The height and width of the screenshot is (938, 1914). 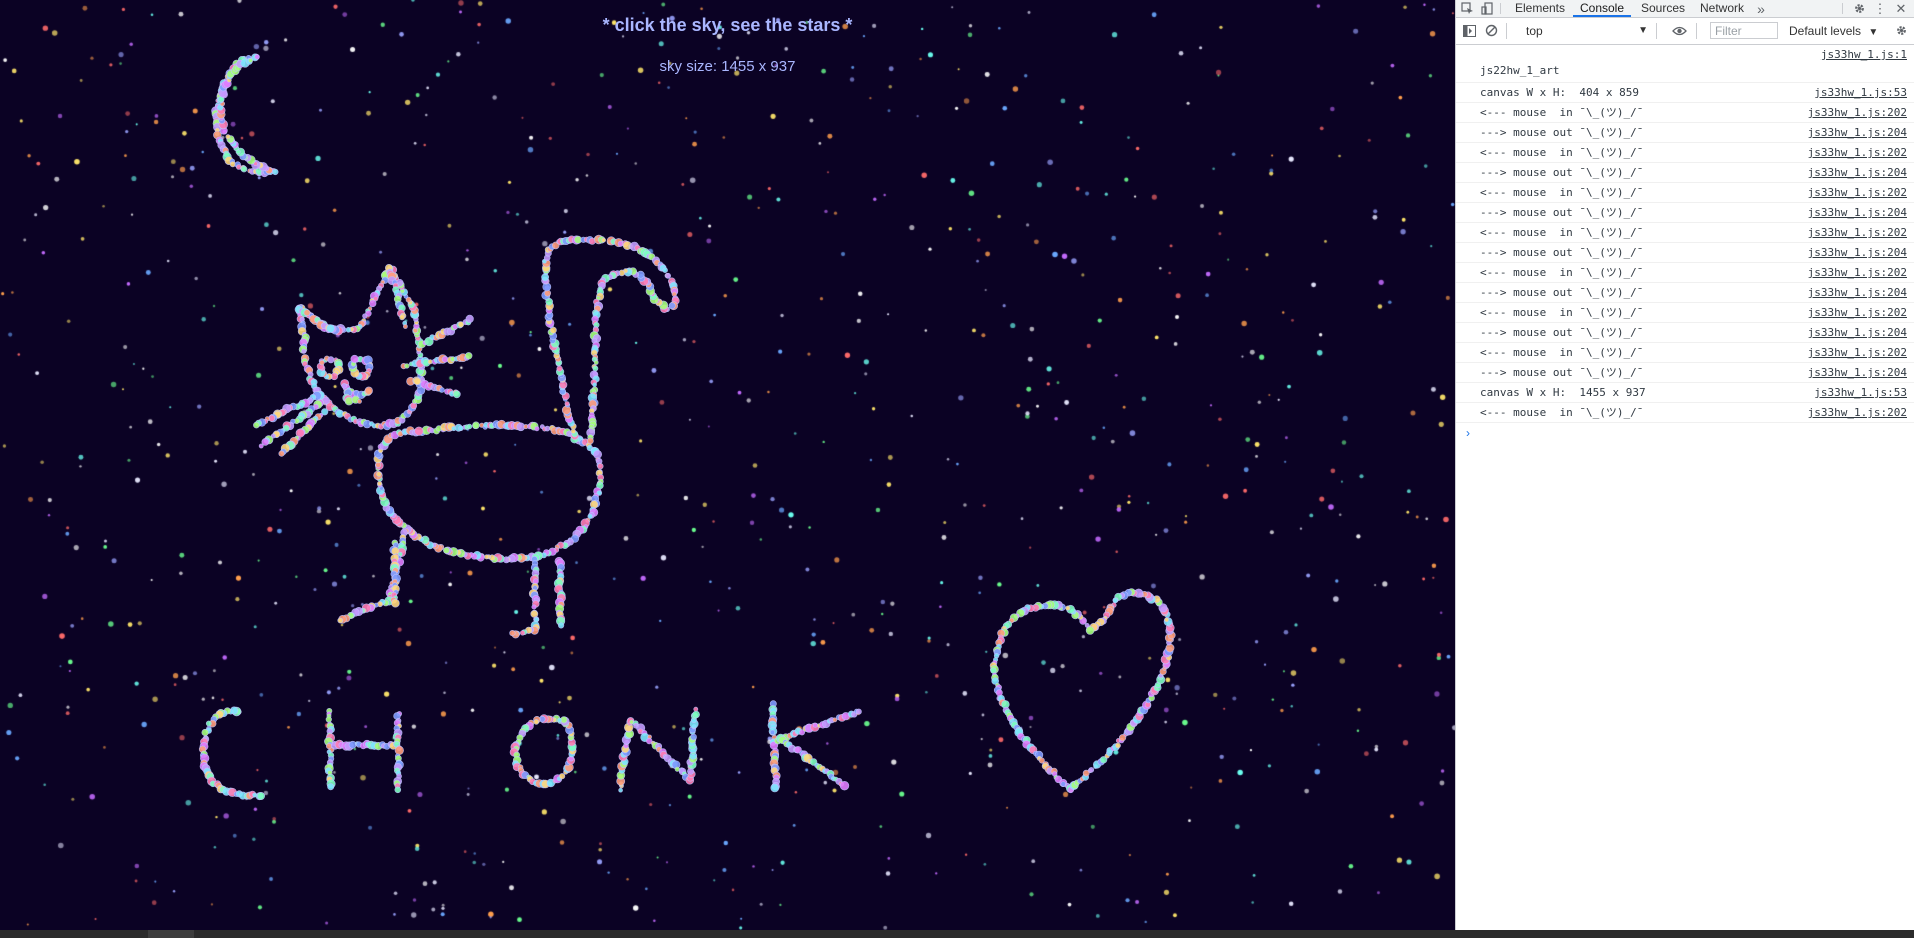 I want to click on console-prompt: ›, so click(x=1685, y=433).